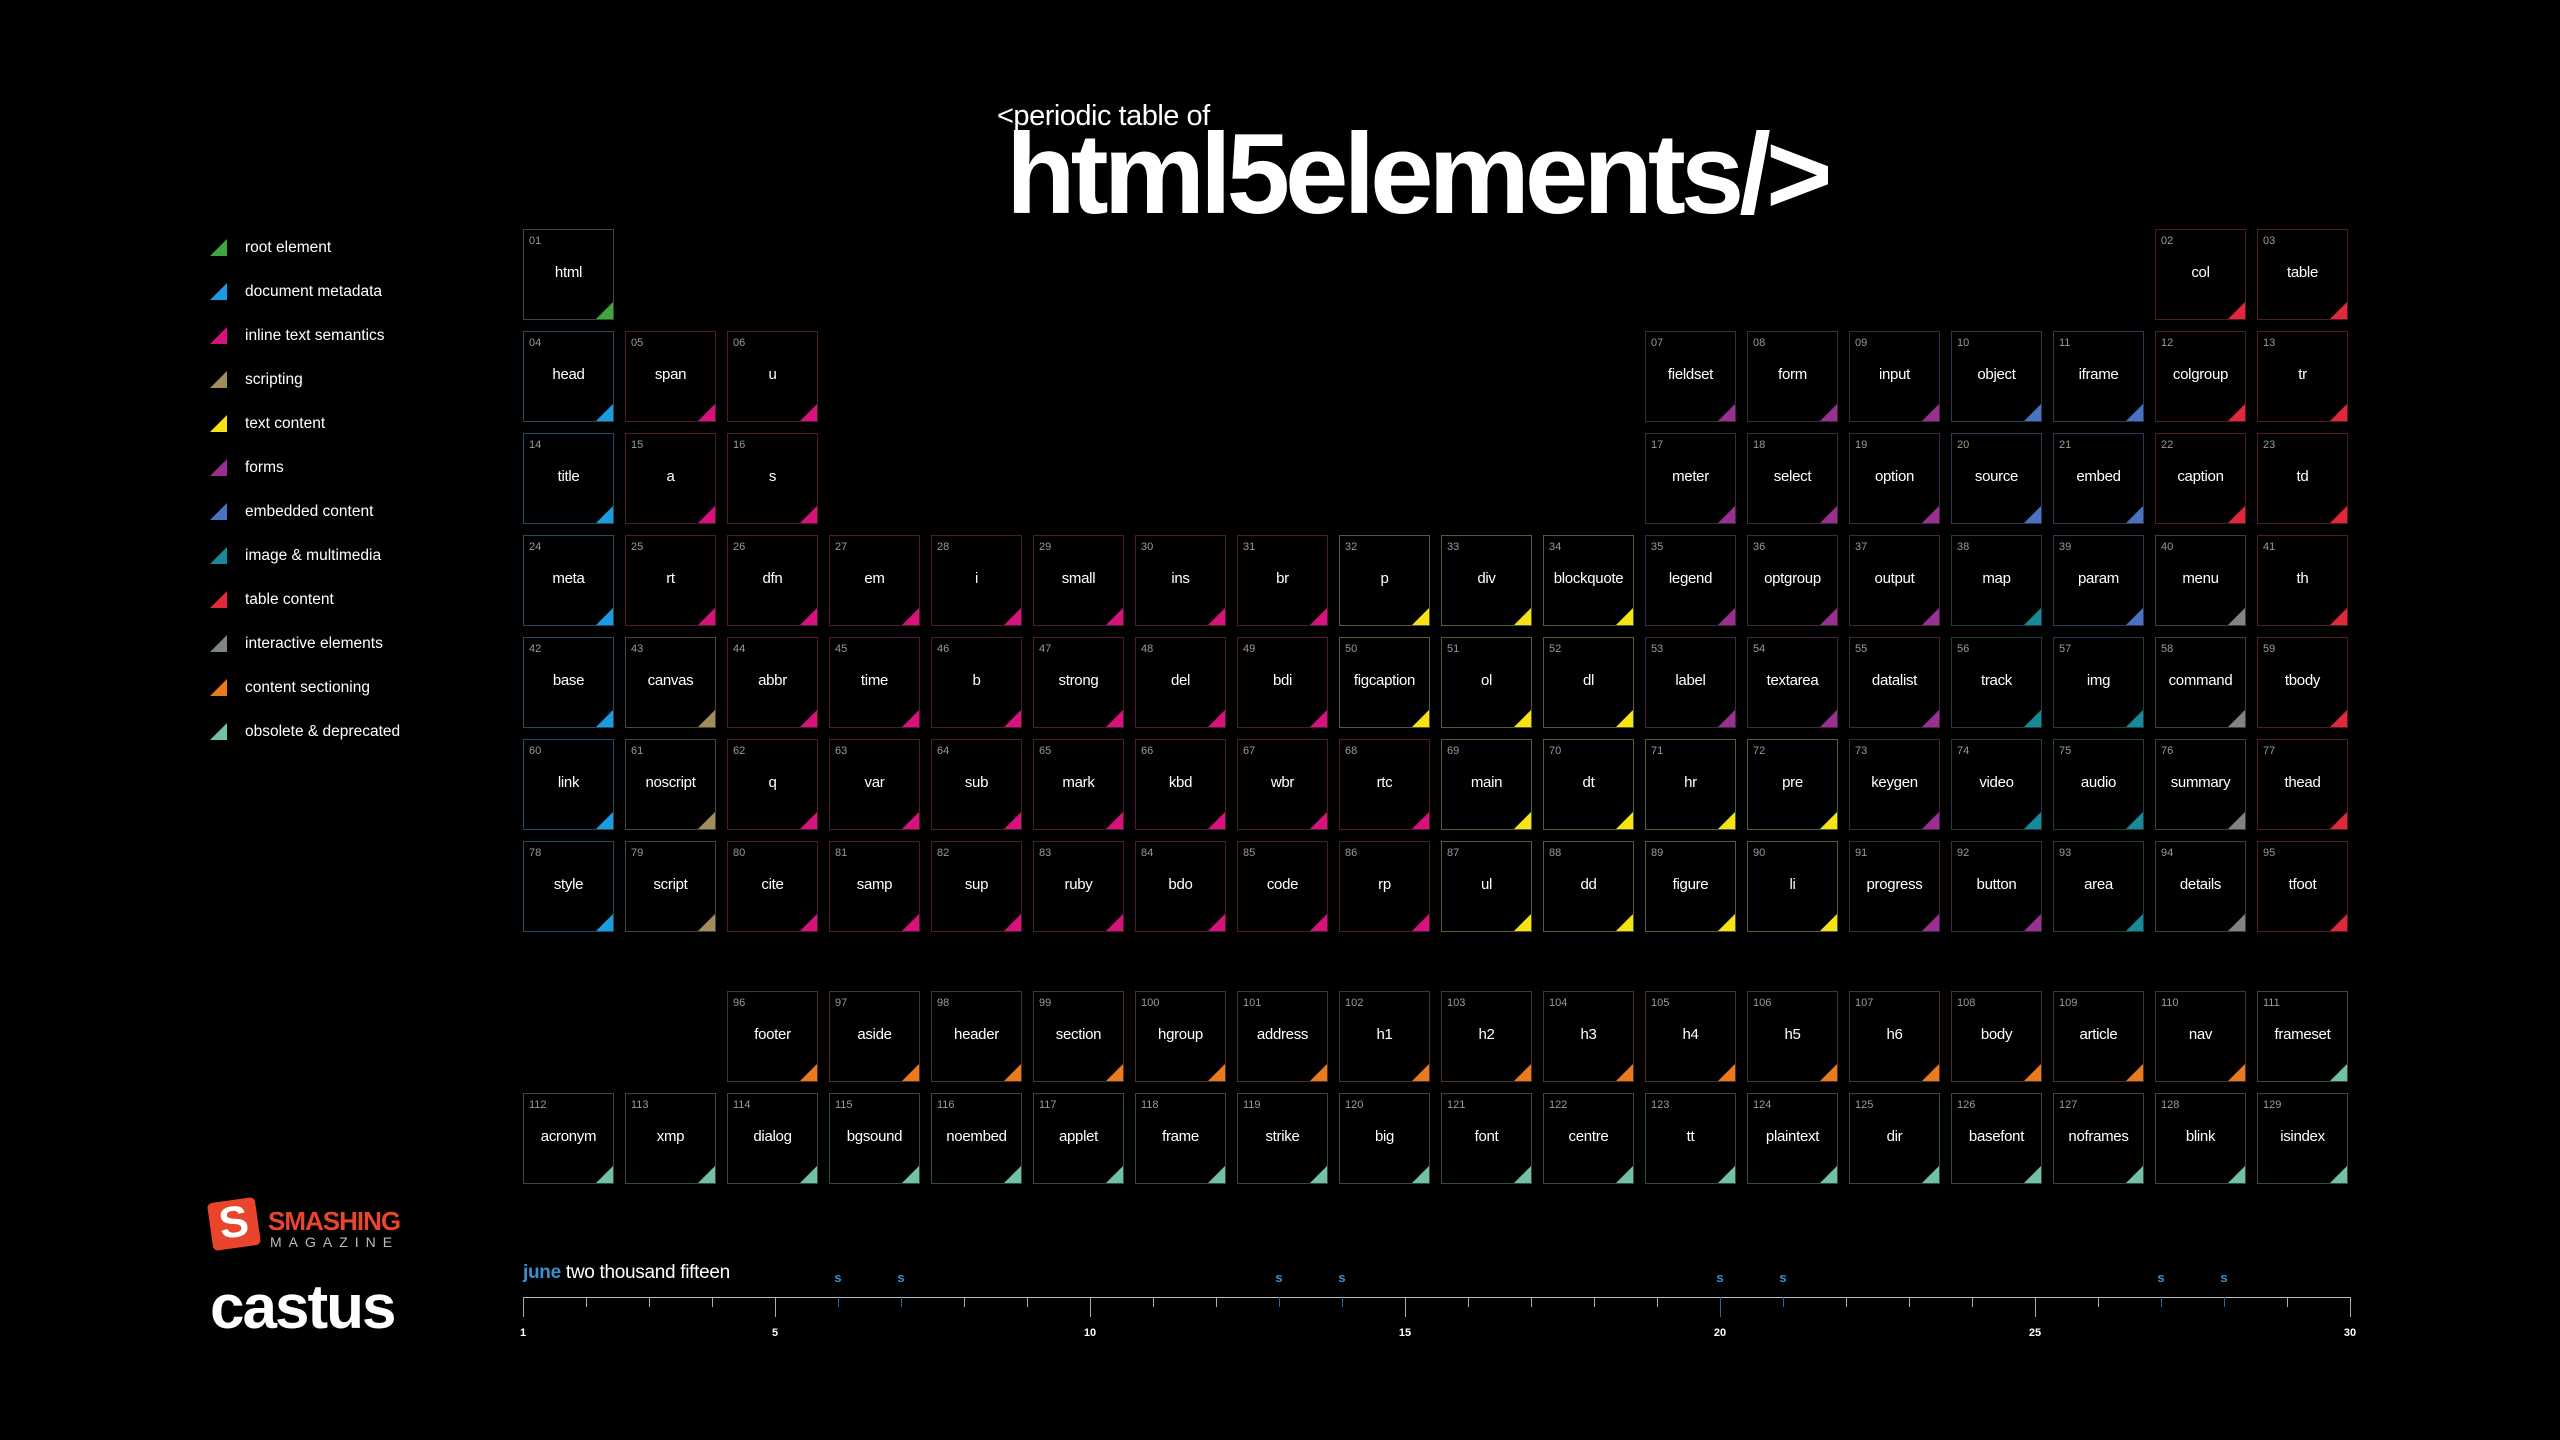 The height and width of the screenshot is (1440, 2560). I want to click on legend-item-metadata: document metadata, so click(305, 292).